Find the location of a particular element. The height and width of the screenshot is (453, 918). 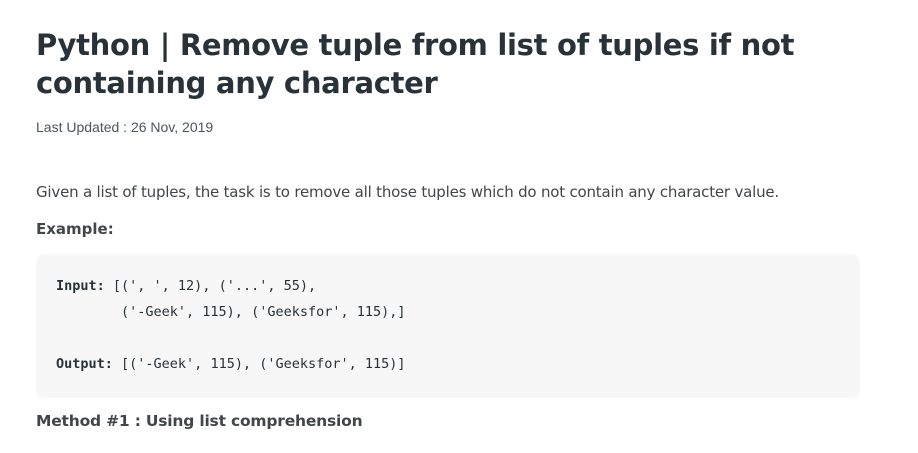

output-label: Output: is located at coordinates (84, 364).